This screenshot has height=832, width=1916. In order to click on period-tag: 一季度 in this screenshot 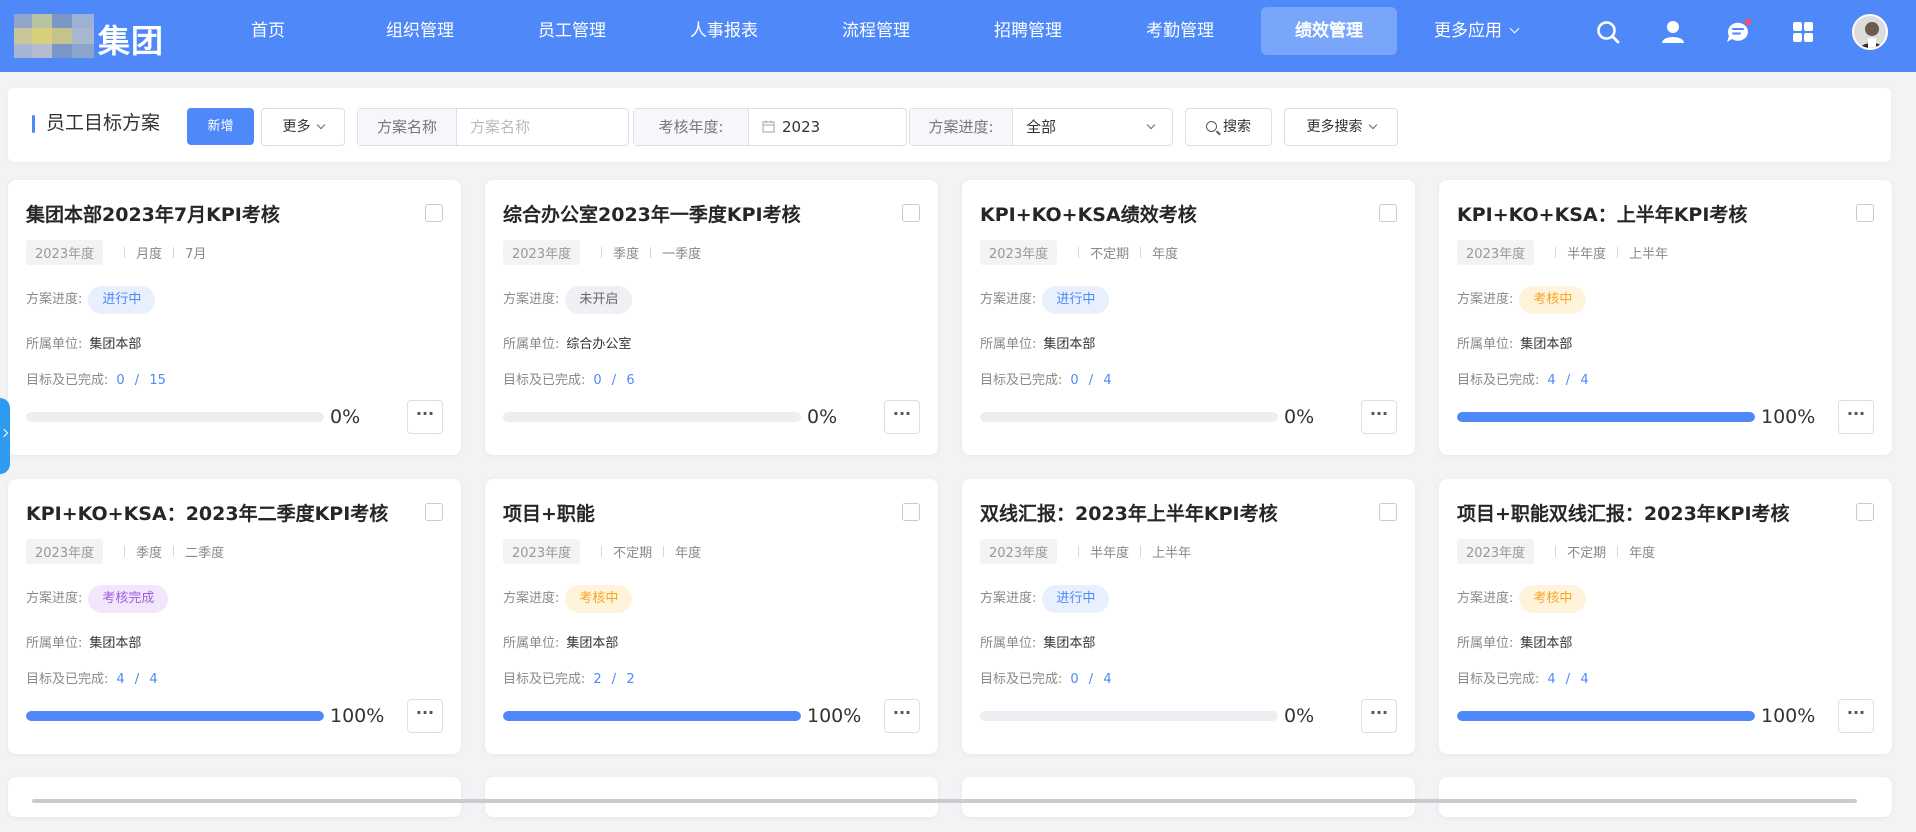, I will do `click(682, 254)`.